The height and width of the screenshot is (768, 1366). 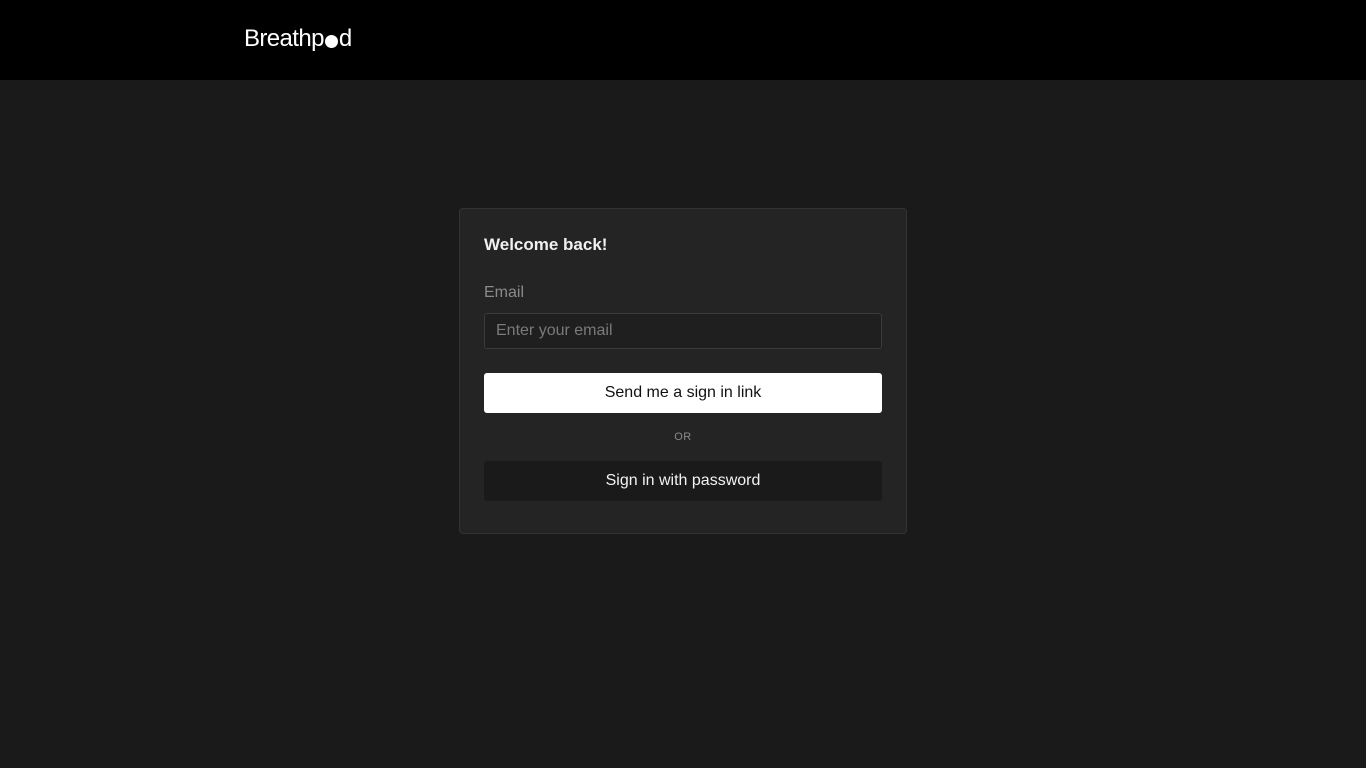 I want to click on sign-in-with-password-button: Sign in with password, so click(x=683, y=481).